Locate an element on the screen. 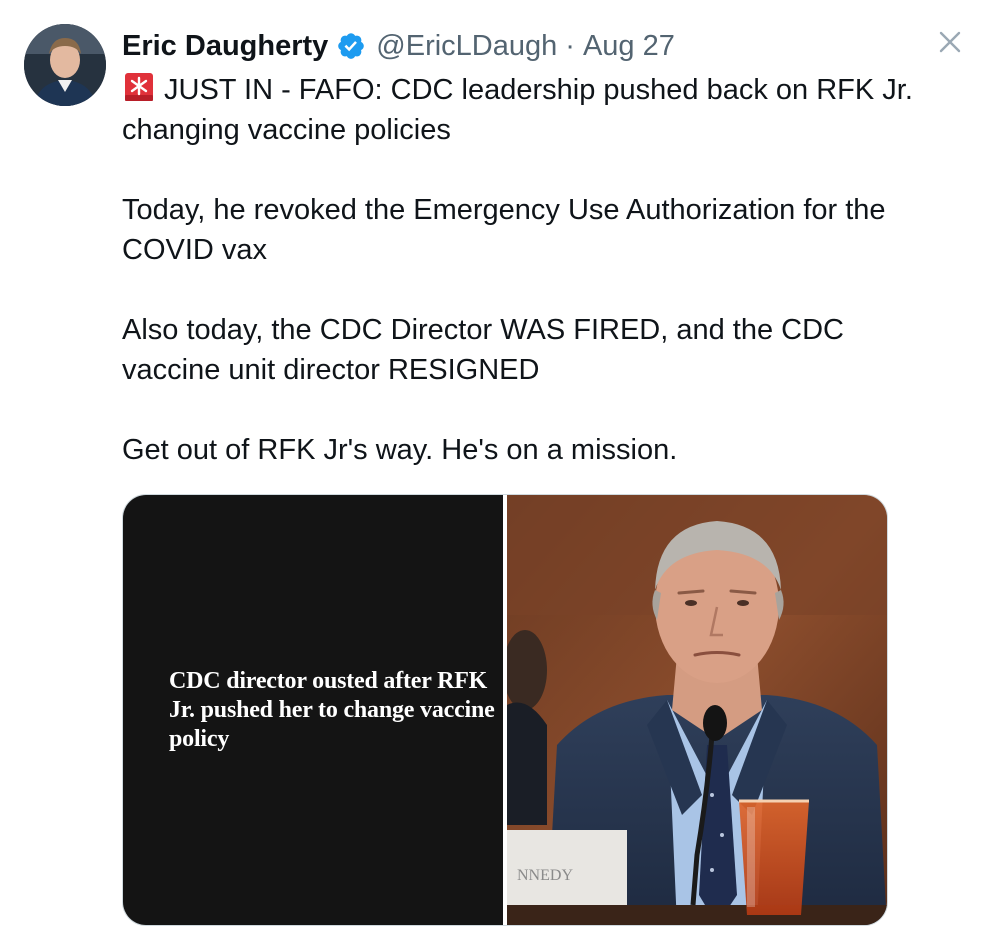 This screenshot has width=986, height=946. tweet-header: Eric Daugherty @EricLDaugh · Aug 27 is located at coordinates (398, 46).